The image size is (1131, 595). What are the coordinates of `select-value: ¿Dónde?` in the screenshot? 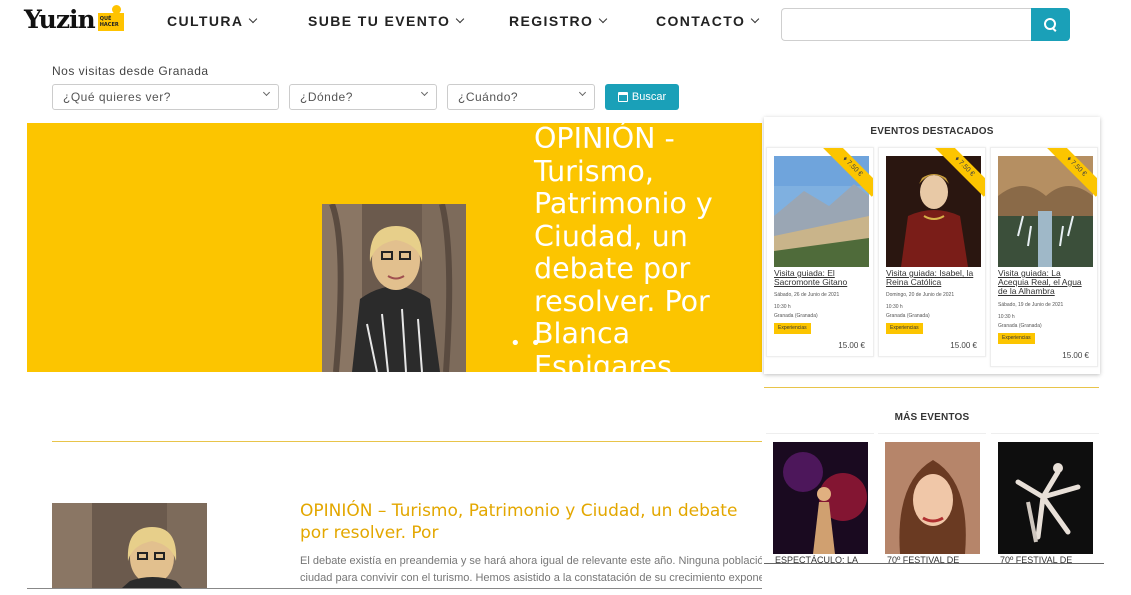 It's located at (326, 97).